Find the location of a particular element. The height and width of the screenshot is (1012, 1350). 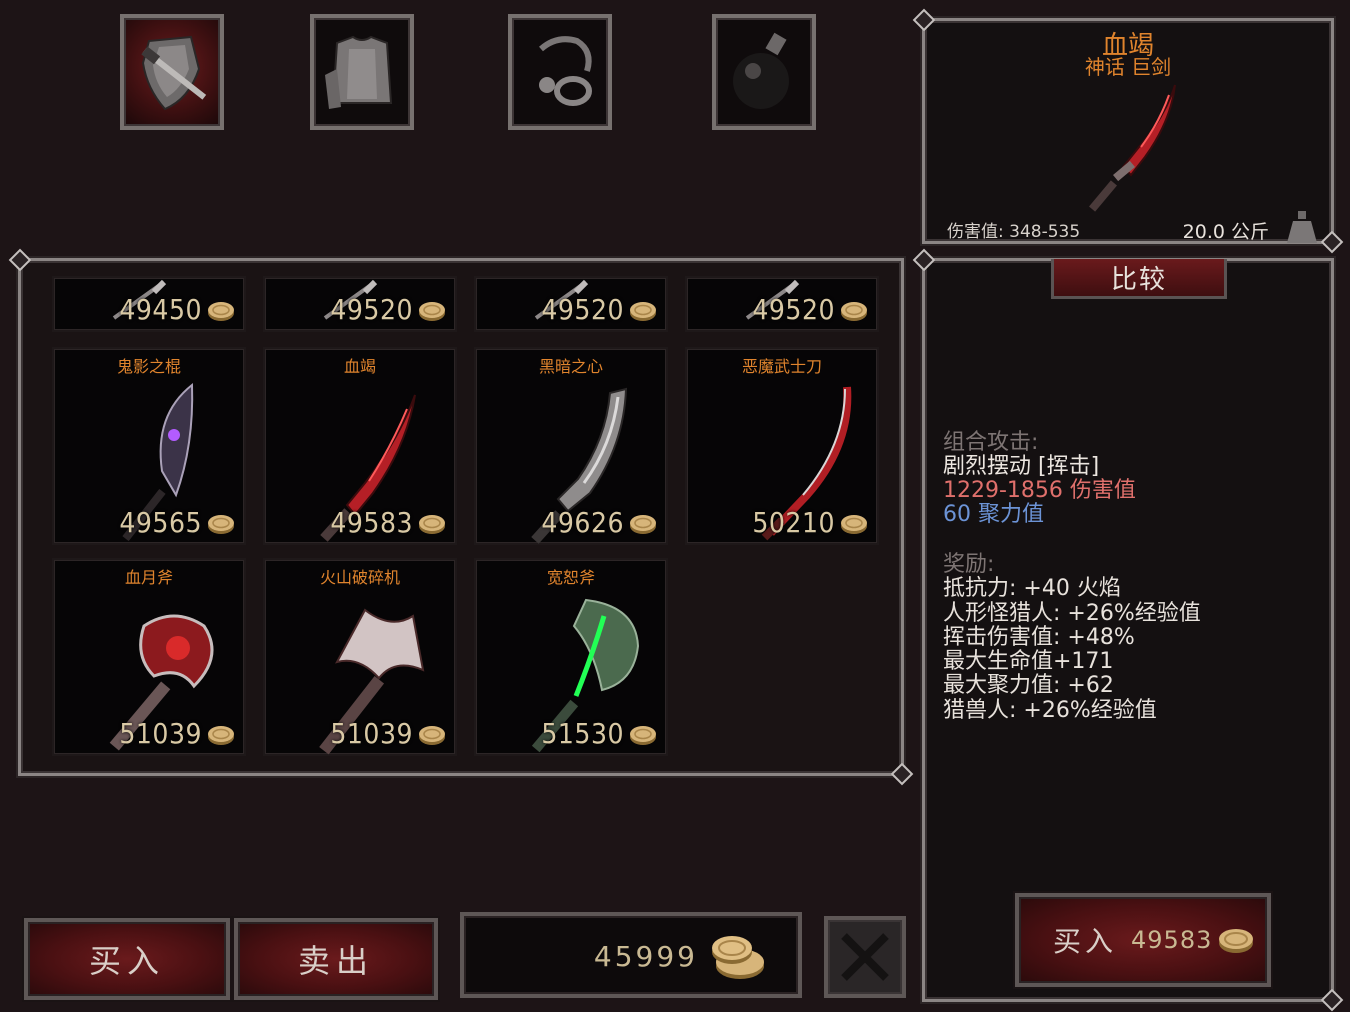

combo-move: 剧烈摆动 [挥击] is located at coordinates (1021, 466).